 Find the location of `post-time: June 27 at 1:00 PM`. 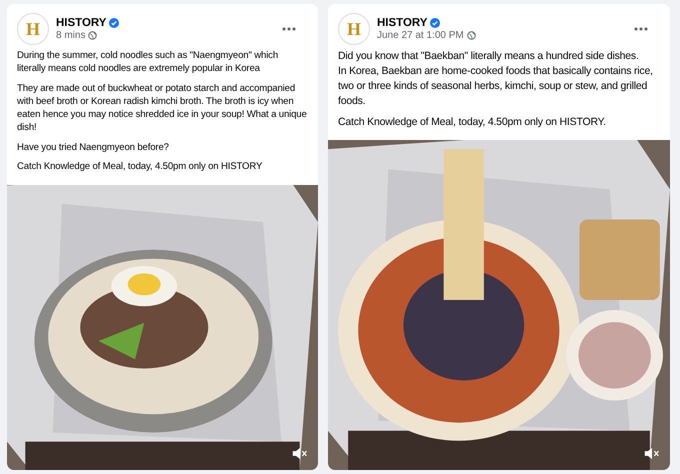

post-time: June 27 at 1:00 PM is located at coordinates (420, 35).